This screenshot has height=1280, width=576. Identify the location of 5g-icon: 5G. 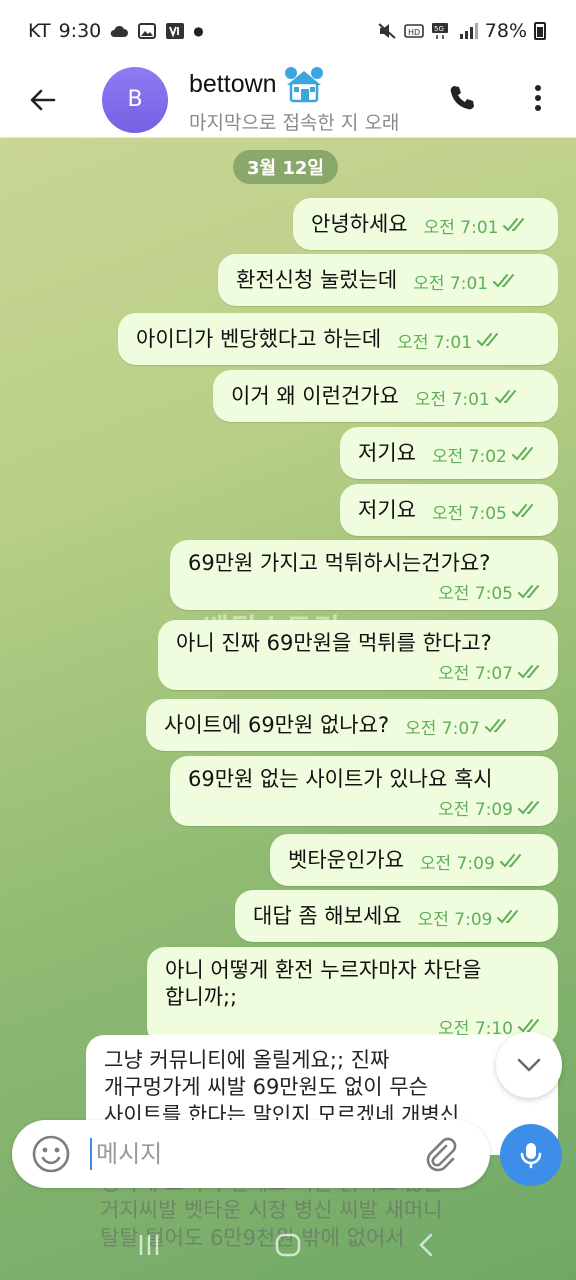
(441, 31).